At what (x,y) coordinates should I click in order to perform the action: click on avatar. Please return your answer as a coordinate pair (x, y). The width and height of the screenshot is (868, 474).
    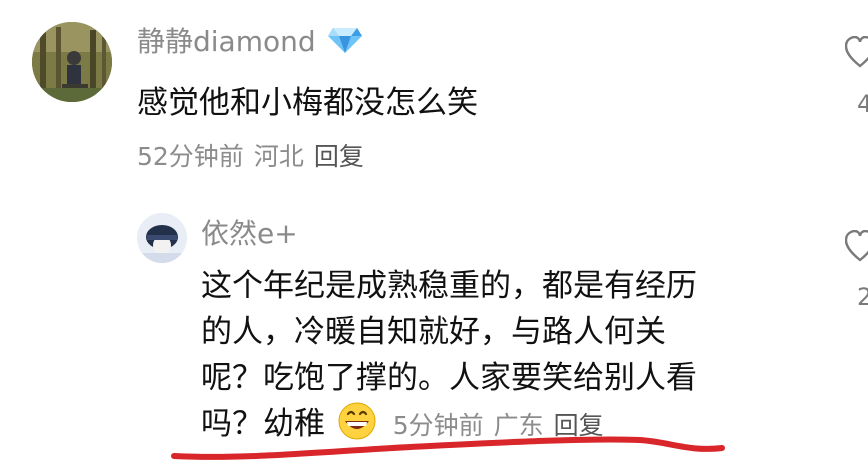
    Looking at the image, I should click on (72, 62).